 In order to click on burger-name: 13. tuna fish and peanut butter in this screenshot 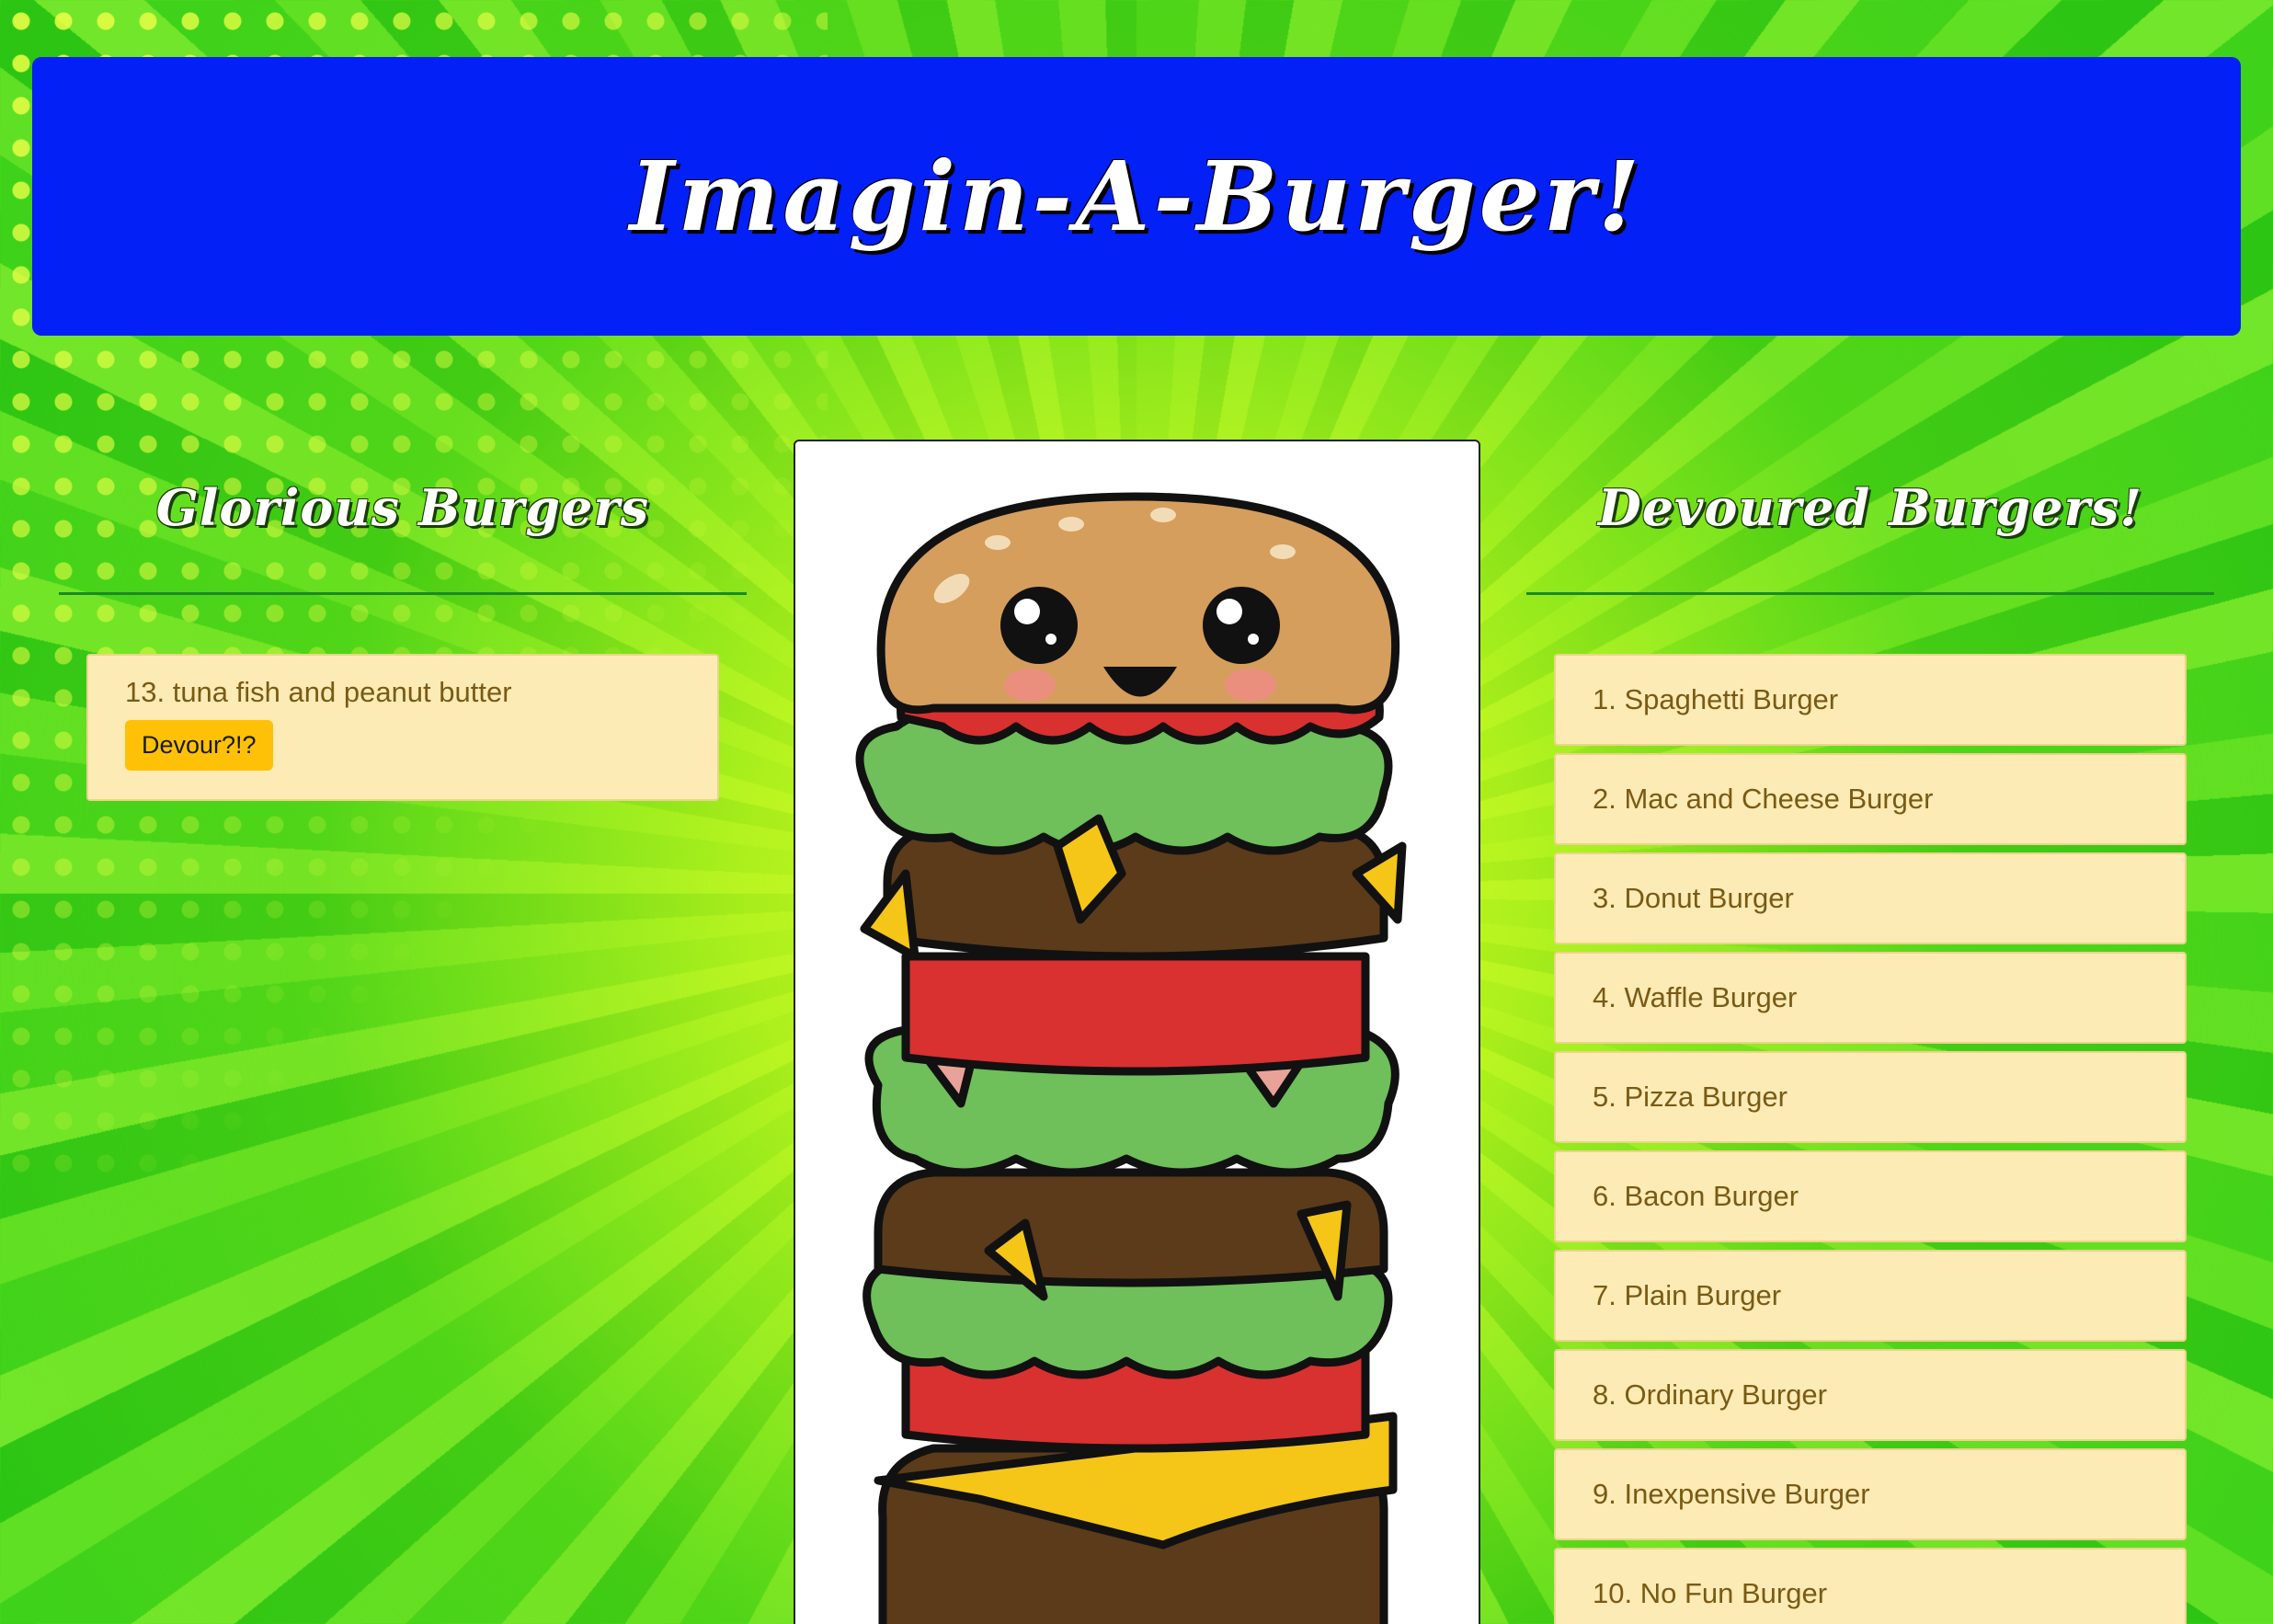, I will do `click(318, 692)`.